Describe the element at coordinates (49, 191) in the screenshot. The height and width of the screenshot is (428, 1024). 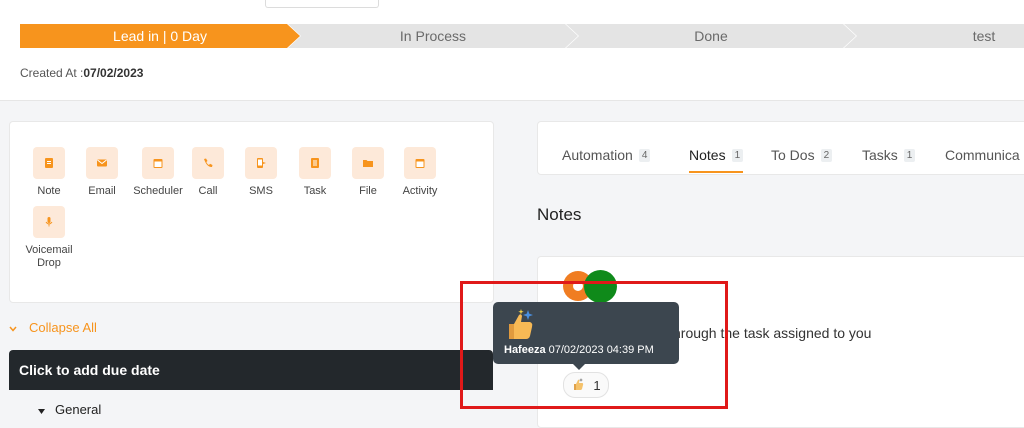
I see `action-label: Note` at that location.